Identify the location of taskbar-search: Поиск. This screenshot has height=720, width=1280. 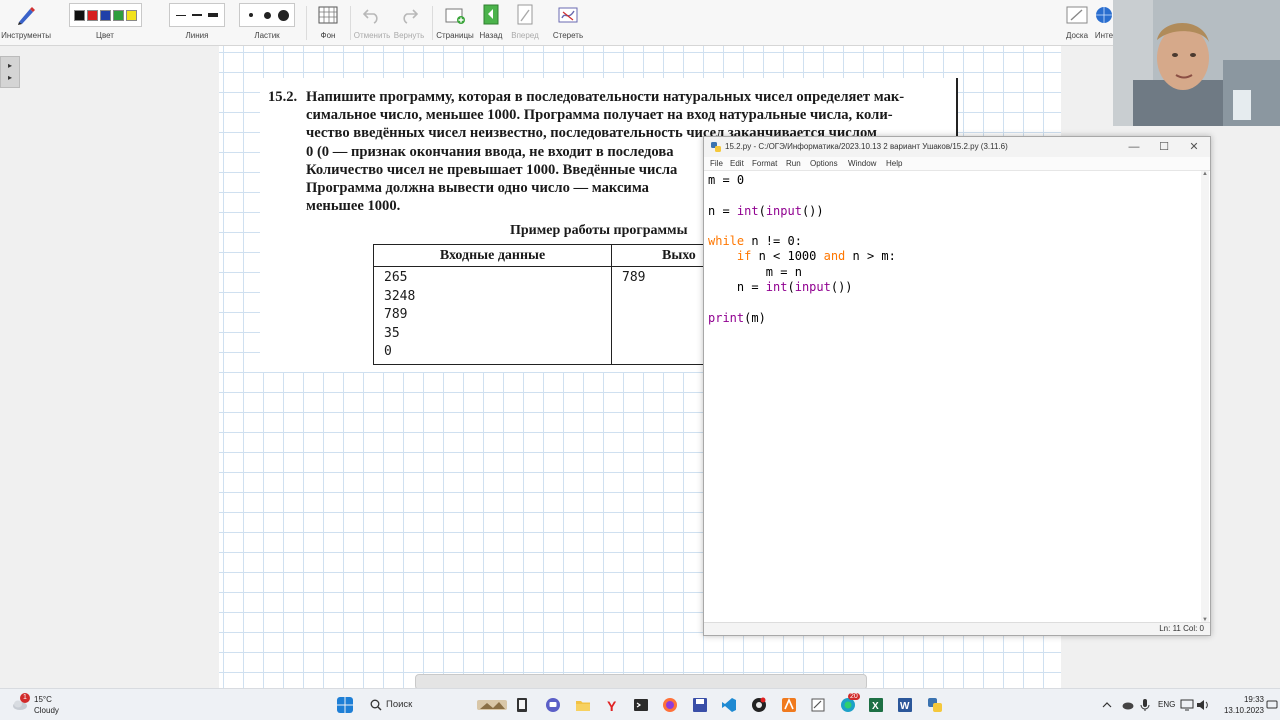
(417, 705).